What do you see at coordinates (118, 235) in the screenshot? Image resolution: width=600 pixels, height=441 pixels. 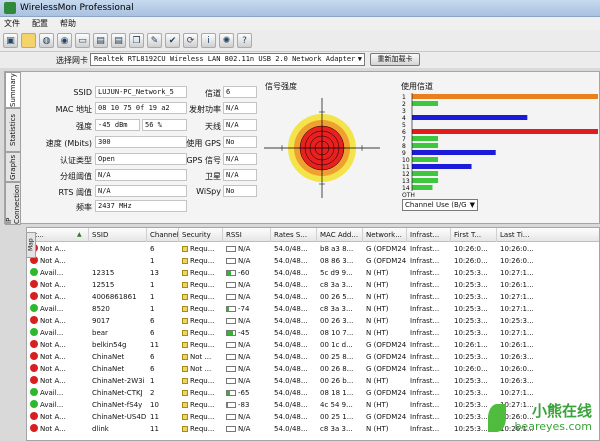 I see `column-header: SSID` at bounding box center [118, 235].